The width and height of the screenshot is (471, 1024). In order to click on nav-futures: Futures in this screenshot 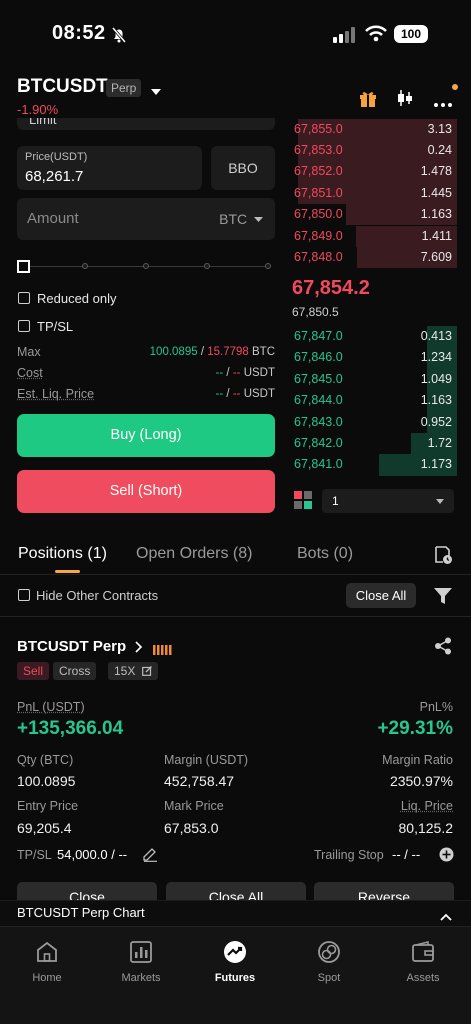, I will do `click(235, 962)`.